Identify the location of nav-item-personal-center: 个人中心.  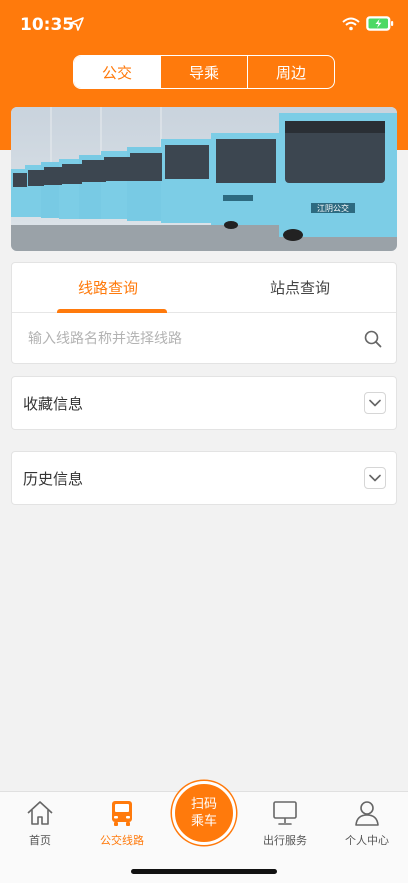
(367, 823).